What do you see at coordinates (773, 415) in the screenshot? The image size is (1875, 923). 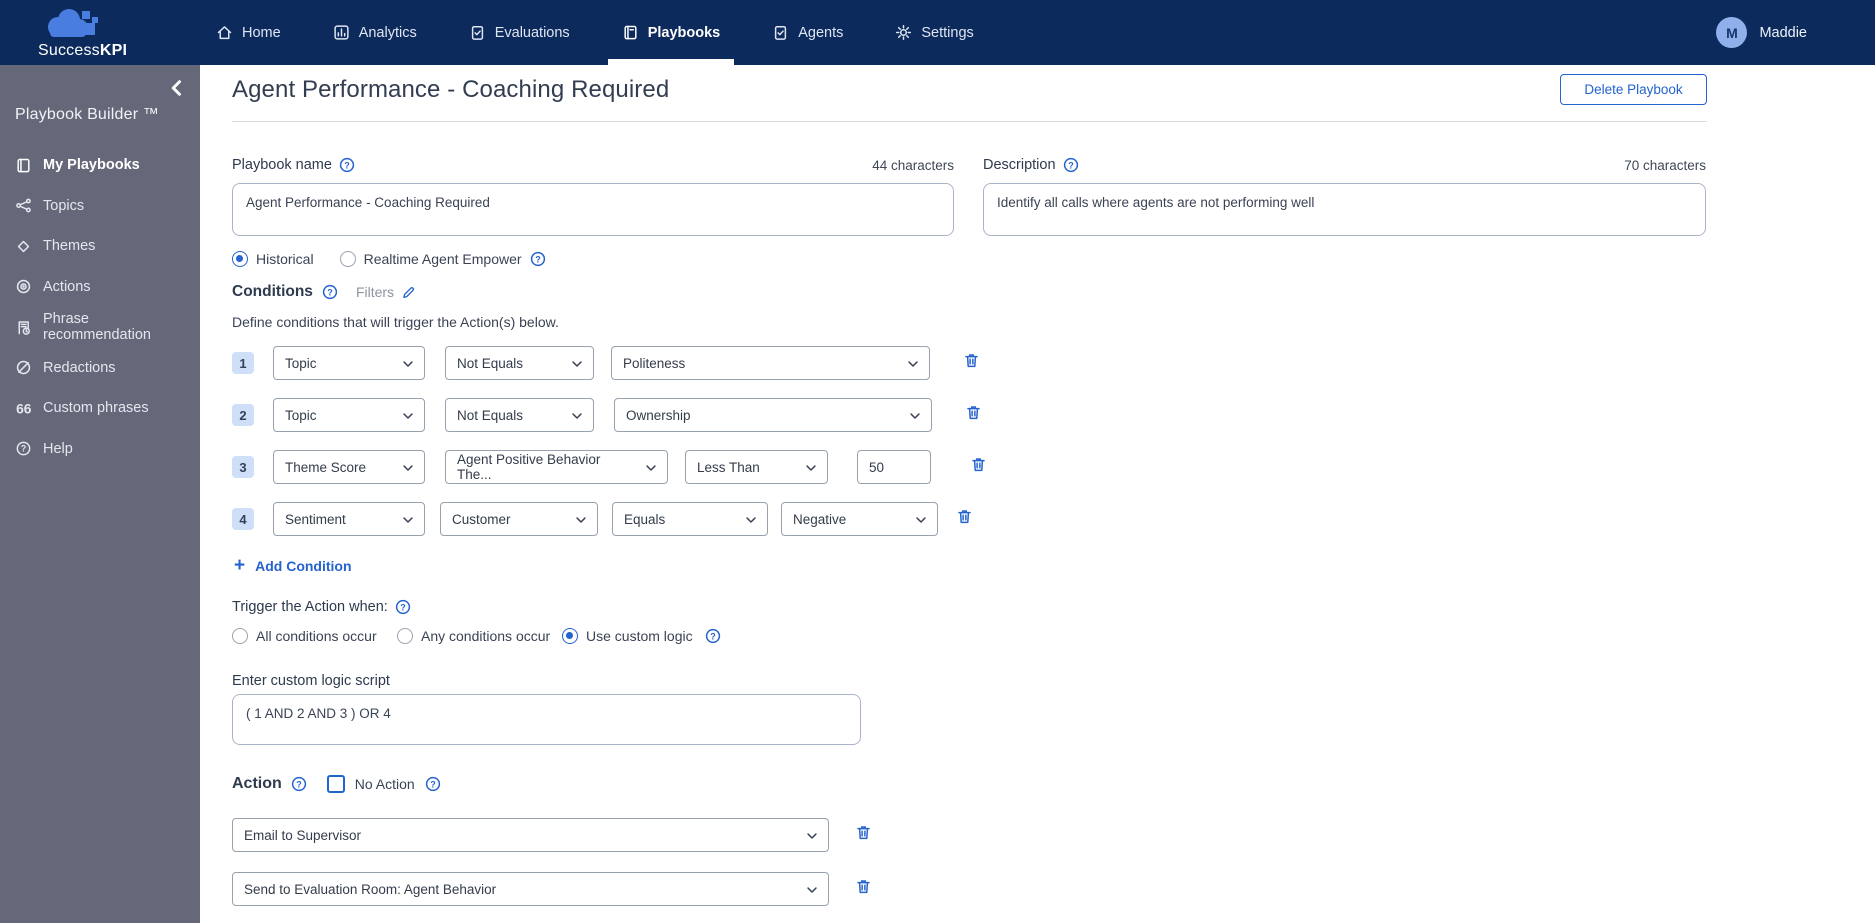 I see `condition-select: Ownership` at bounding box center [773, 415].